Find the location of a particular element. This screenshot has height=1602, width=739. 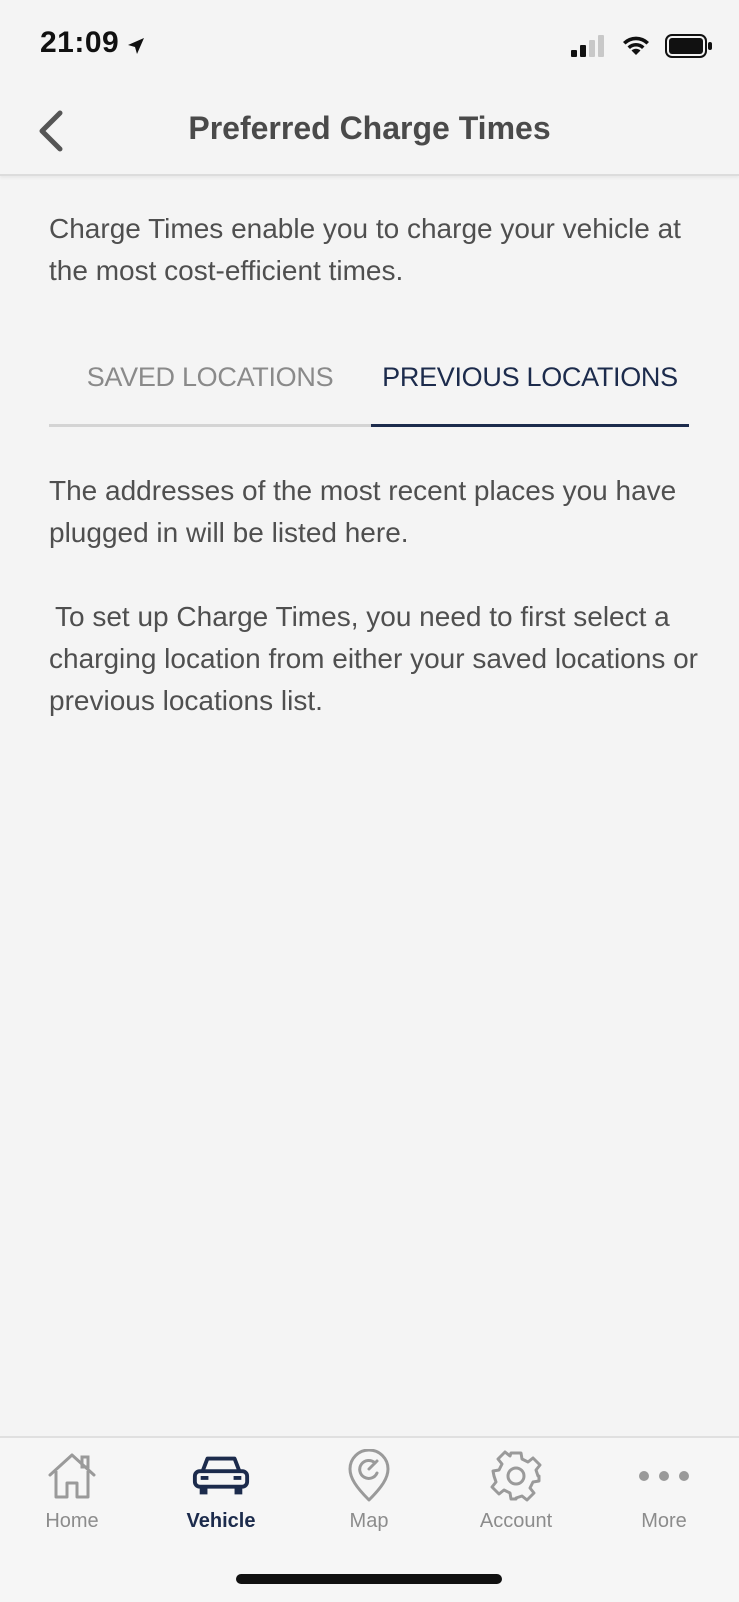

tab-label: SAVED LOCATIONS is located at coordinates (210, 377).